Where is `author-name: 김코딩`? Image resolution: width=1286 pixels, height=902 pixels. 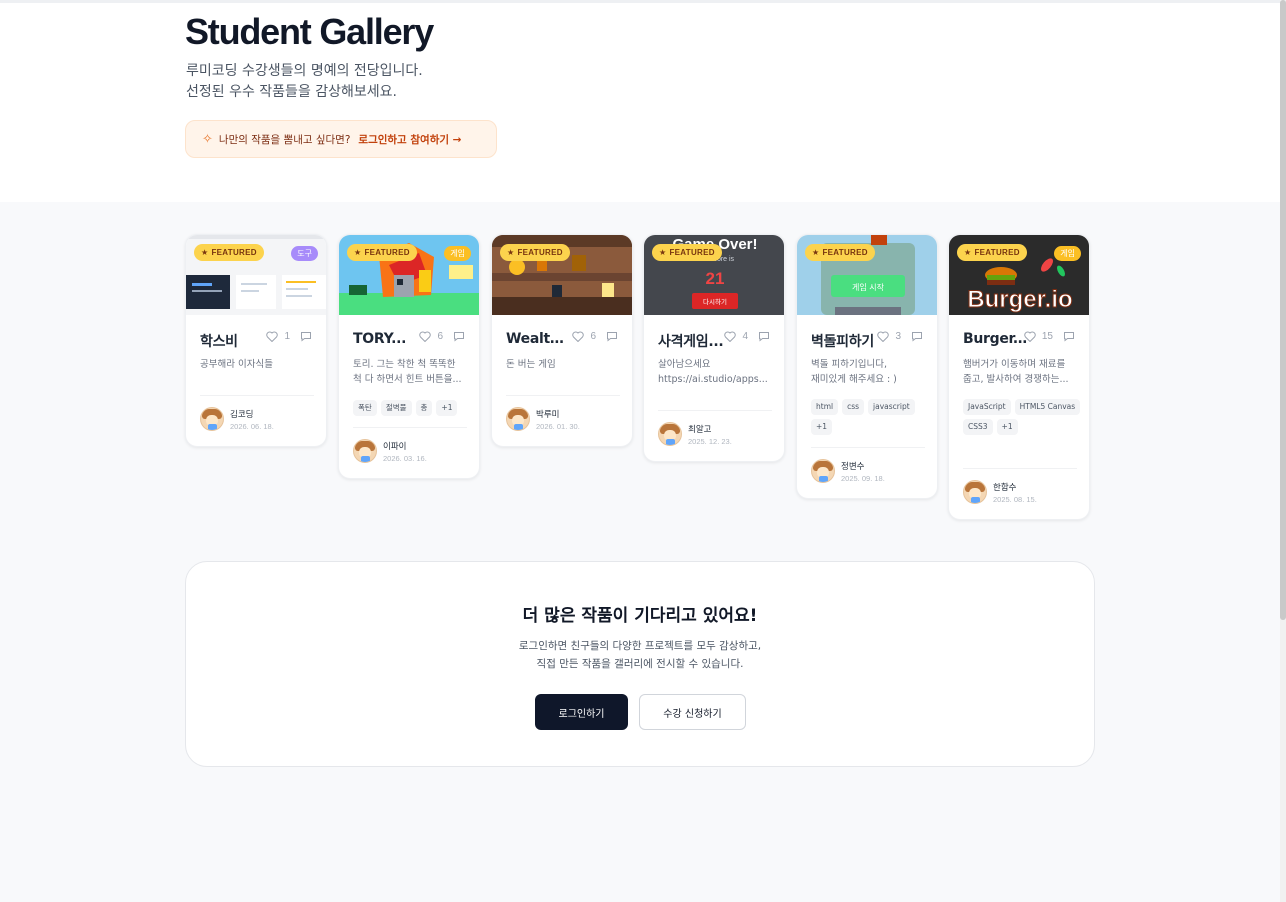
author-name: 김코딩 is located at coordinates (242, 414).